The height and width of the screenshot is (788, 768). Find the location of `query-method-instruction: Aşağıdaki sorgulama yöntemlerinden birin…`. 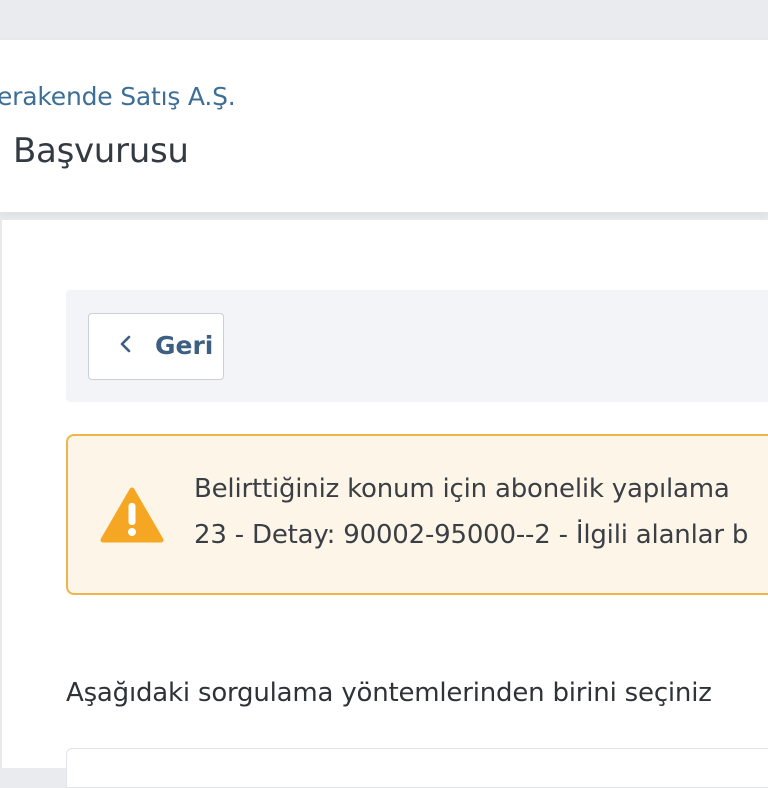

query-method-instruction: Aşağıdaki sorgulama yöntemlerinden birin… is located at coordinates (389, 693).